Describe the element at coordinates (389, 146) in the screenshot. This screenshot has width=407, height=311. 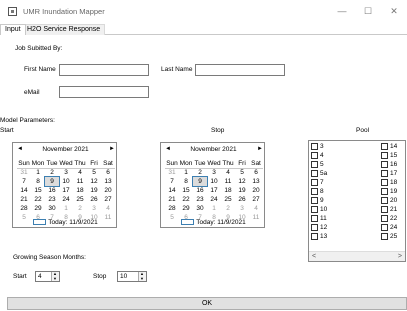
I see `pool-item: 14` at that location.